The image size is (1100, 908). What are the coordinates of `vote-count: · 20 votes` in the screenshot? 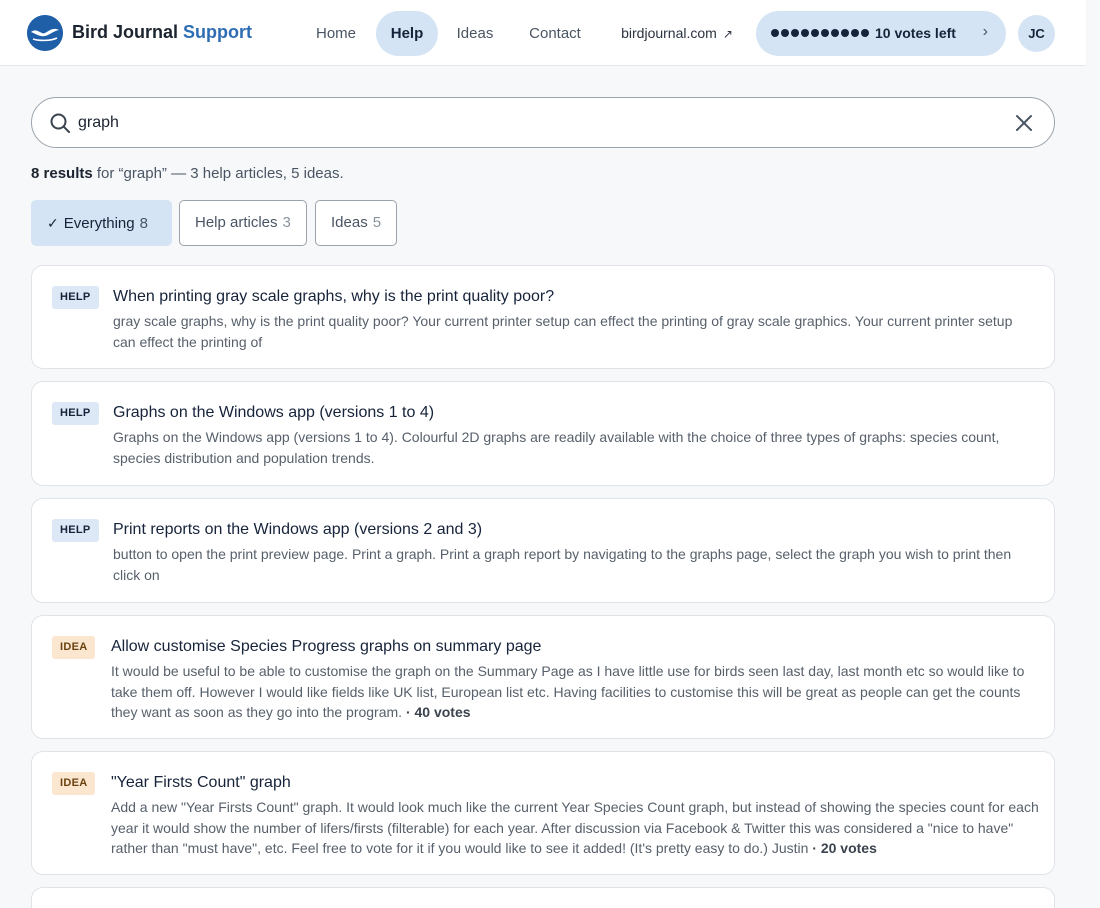 It's located at (844, 848).